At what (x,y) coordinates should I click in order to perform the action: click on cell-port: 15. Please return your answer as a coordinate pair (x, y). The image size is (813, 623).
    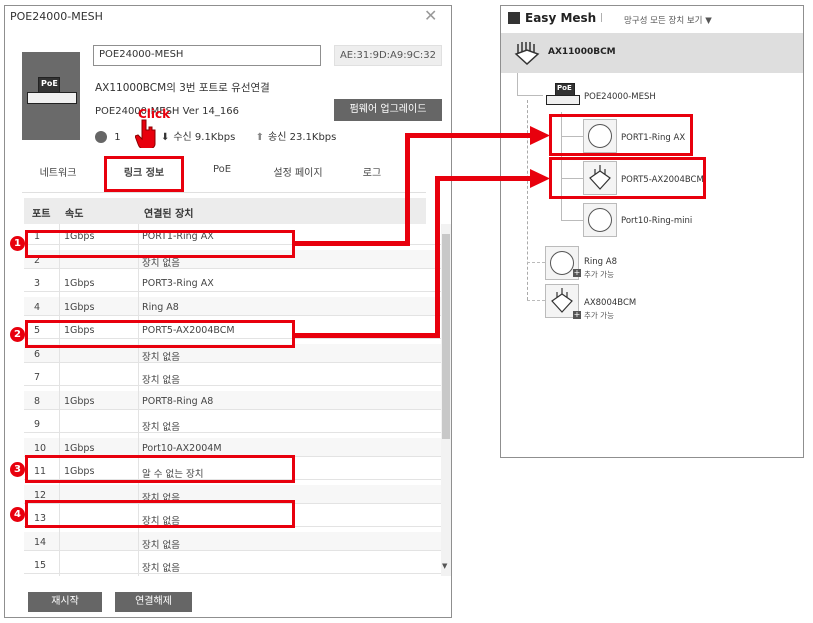
    Looking at the image, I should click on (40, 565).